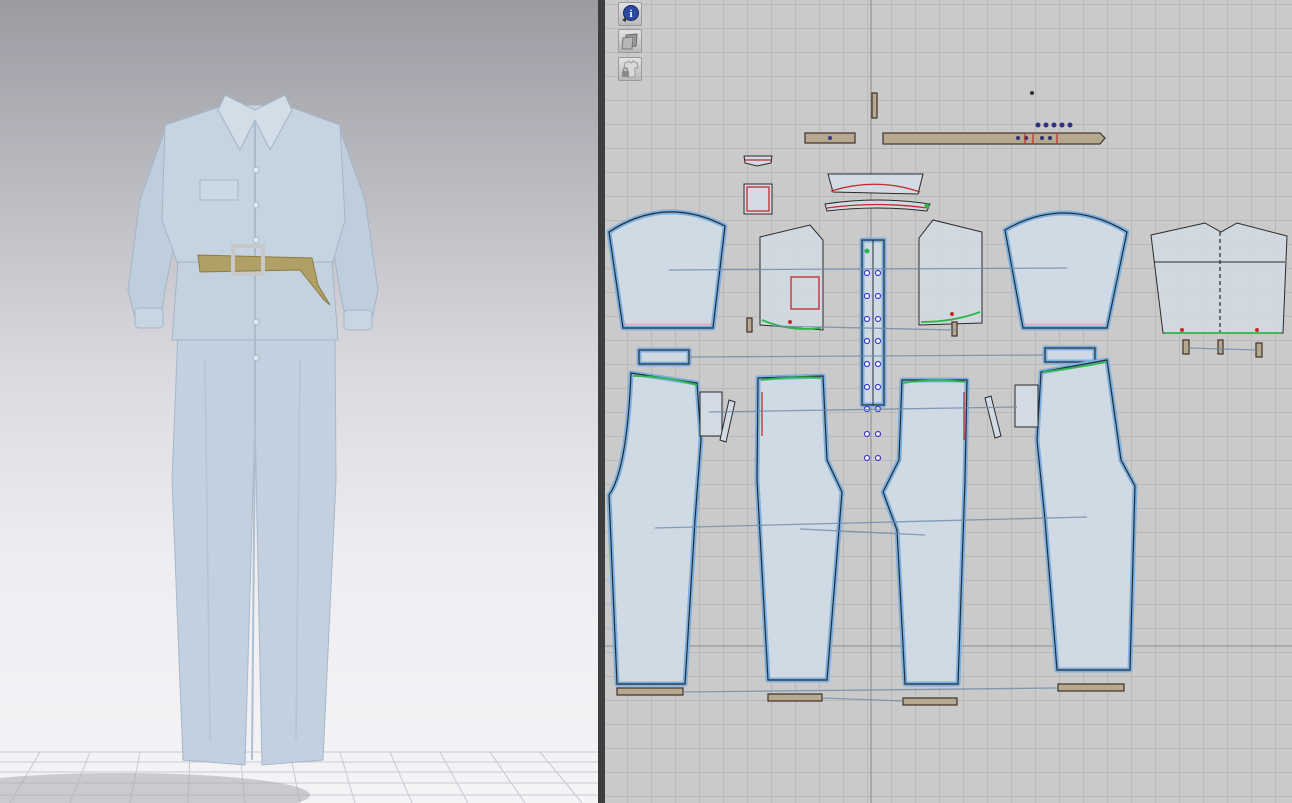  What do you see at coordinates (799, 528) in the screenshot?
I see `pants-front-left` at bounding box center [799, 528].